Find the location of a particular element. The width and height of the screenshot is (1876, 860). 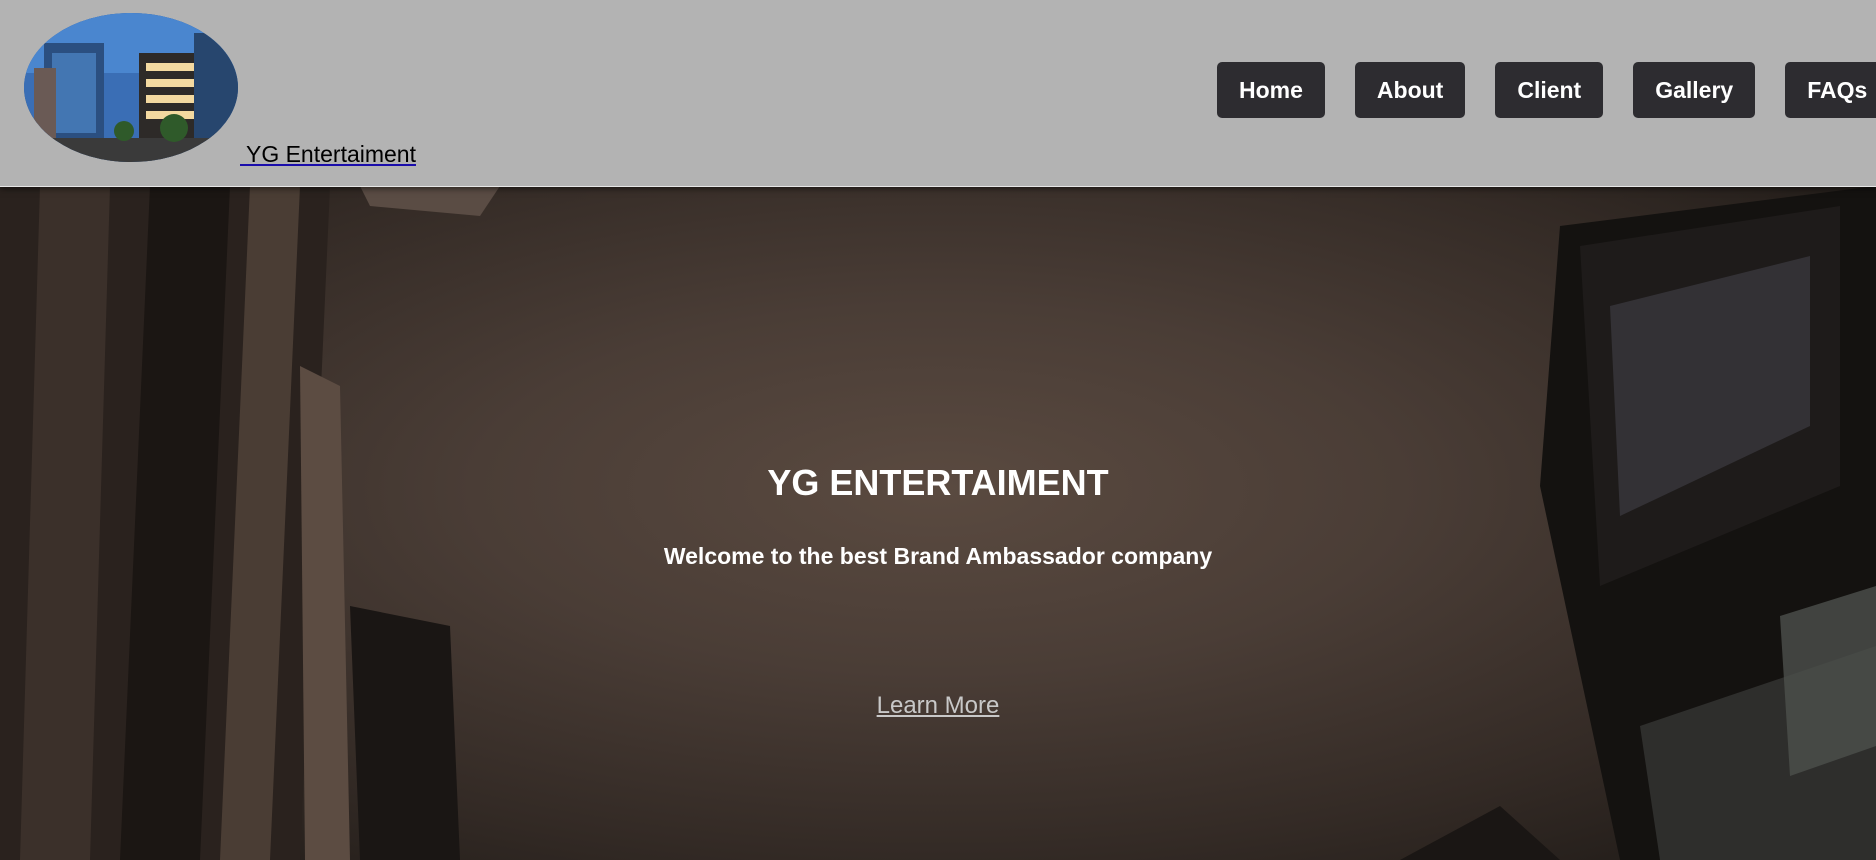

hero-title: YG ENTERTAIMENT is located at coordinates (938, 482).